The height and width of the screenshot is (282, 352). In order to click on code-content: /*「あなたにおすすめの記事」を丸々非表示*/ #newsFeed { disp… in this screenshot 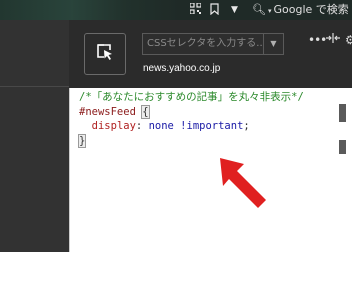, I will do `click(190, 119)`.